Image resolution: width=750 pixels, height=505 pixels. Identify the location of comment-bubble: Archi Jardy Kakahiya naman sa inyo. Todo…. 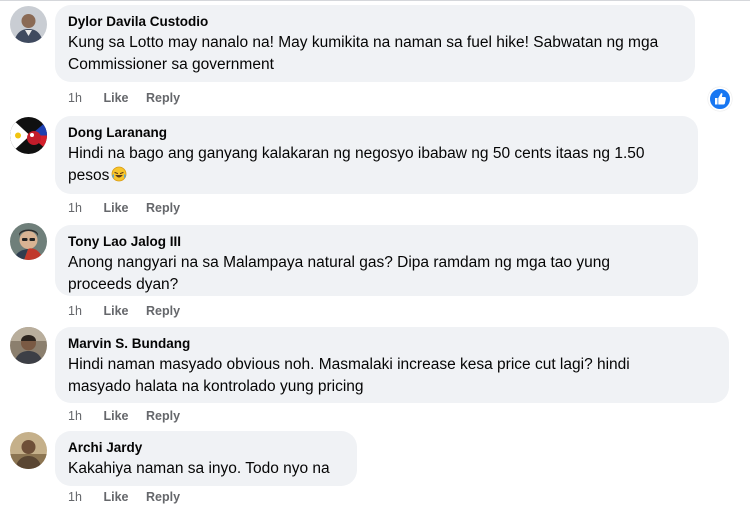
(206, 458).